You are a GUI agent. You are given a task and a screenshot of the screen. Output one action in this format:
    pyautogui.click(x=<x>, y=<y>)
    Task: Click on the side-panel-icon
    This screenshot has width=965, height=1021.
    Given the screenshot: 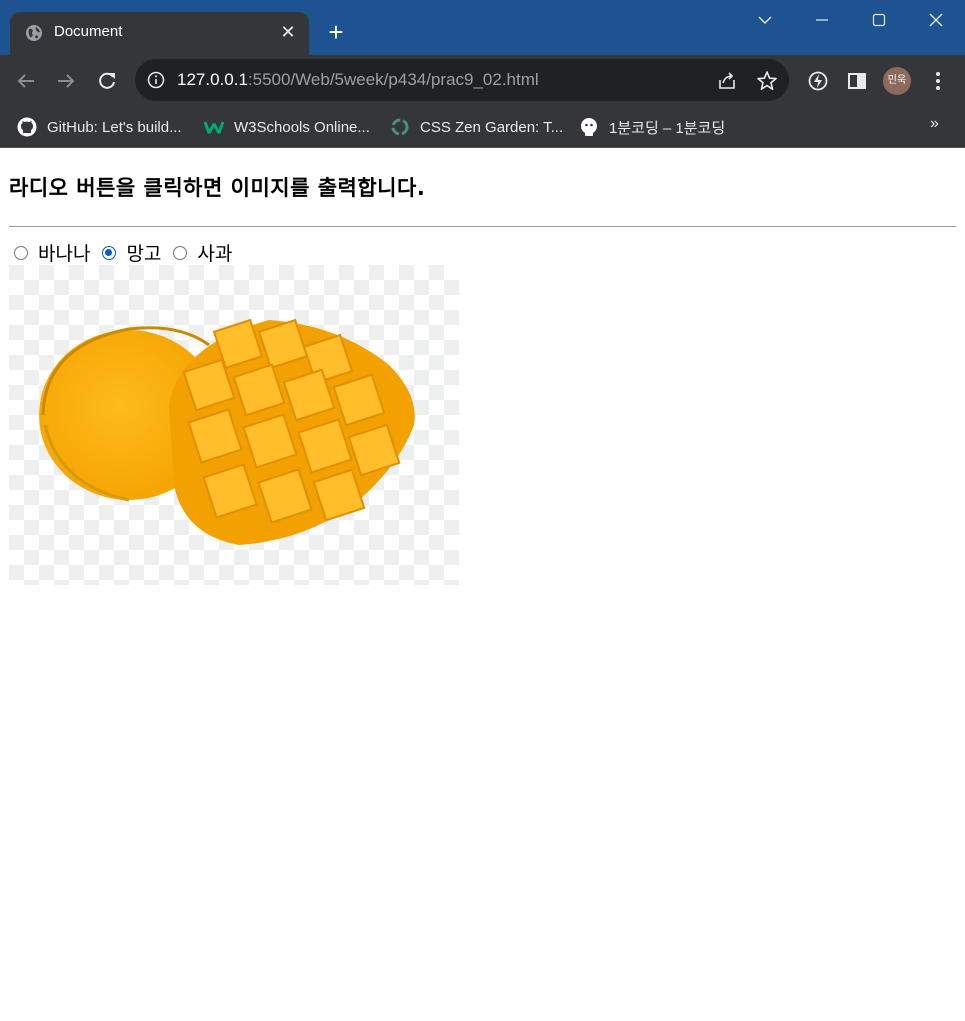 What is the action you would take?
    pyautogui.click(x=857, y=81)
    